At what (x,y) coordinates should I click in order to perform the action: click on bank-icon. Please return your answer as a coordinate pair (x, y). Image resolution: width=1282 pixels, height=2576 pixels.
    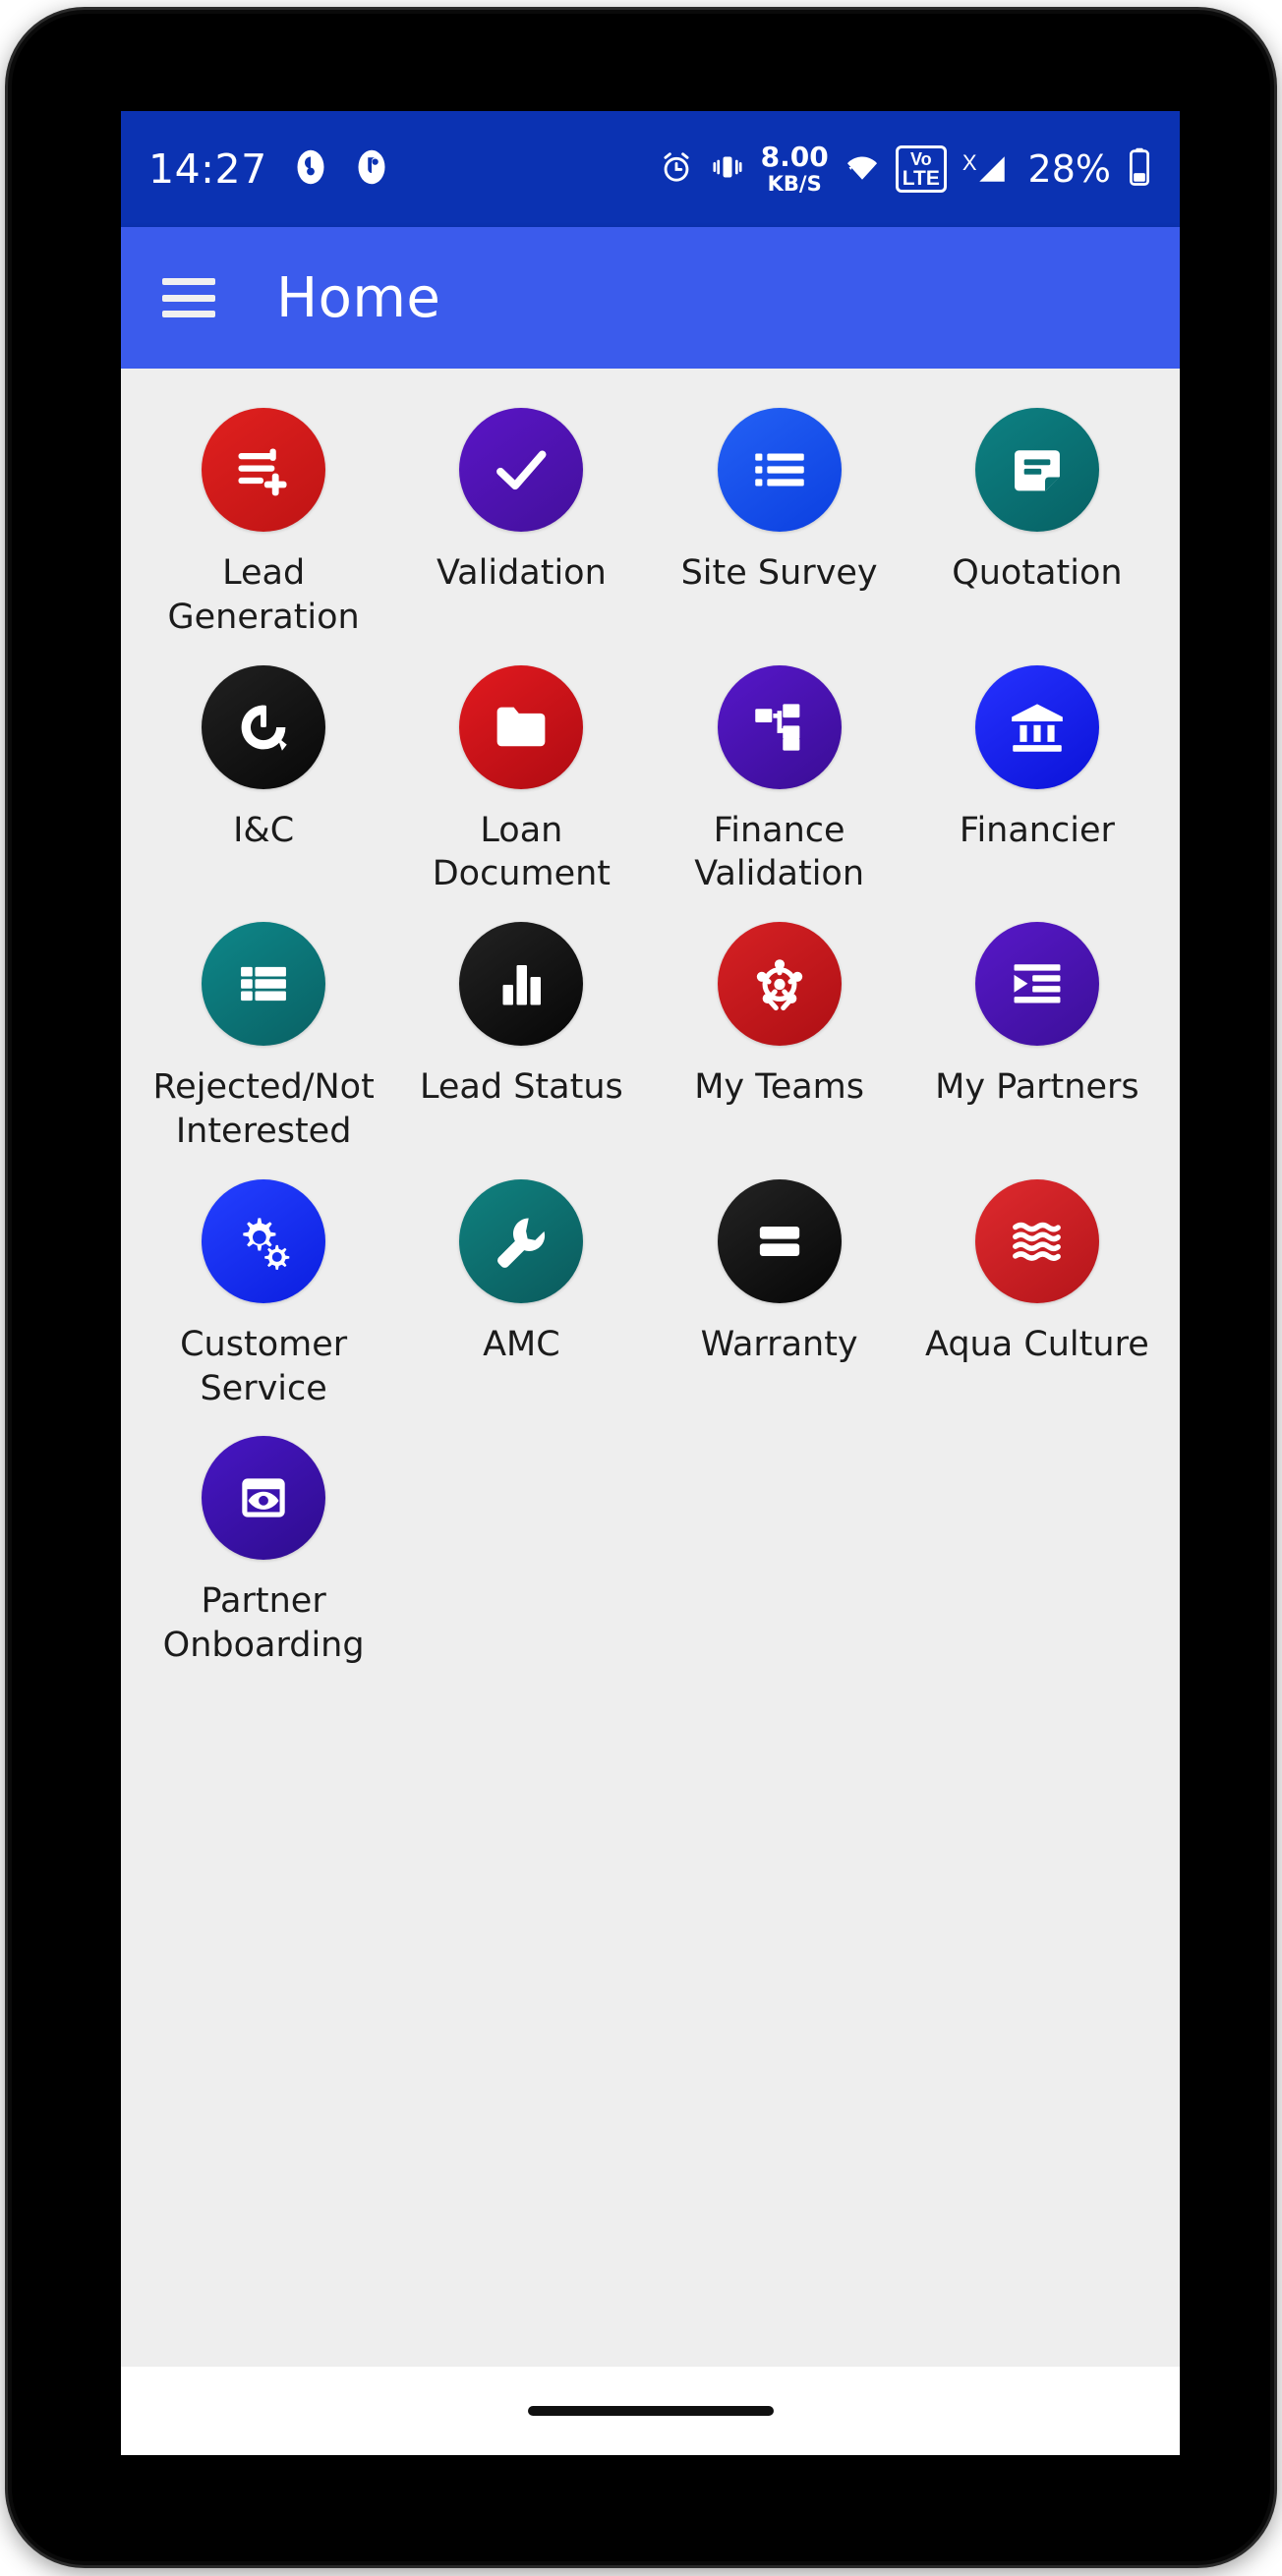
    Looking at the image, I should click on (1037, 728).